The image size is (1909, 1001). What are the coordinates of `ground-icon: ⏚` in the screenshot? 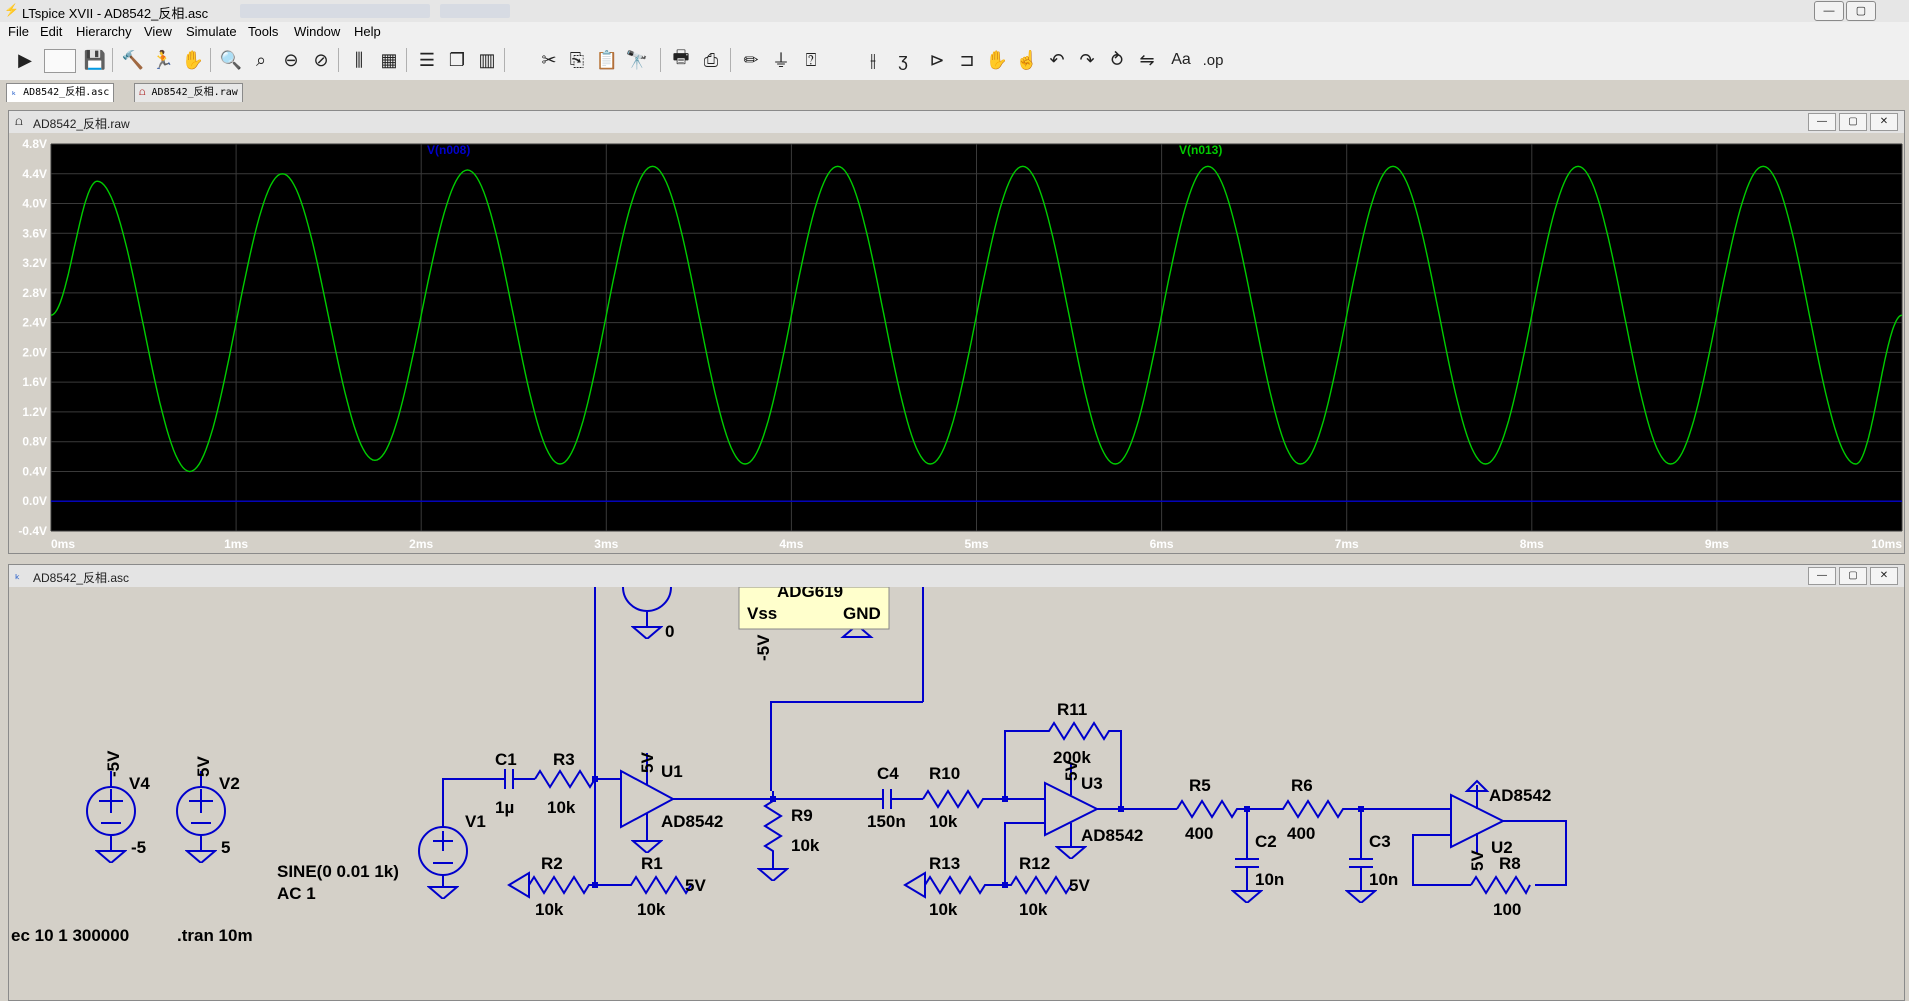 It's located at (781, 60).